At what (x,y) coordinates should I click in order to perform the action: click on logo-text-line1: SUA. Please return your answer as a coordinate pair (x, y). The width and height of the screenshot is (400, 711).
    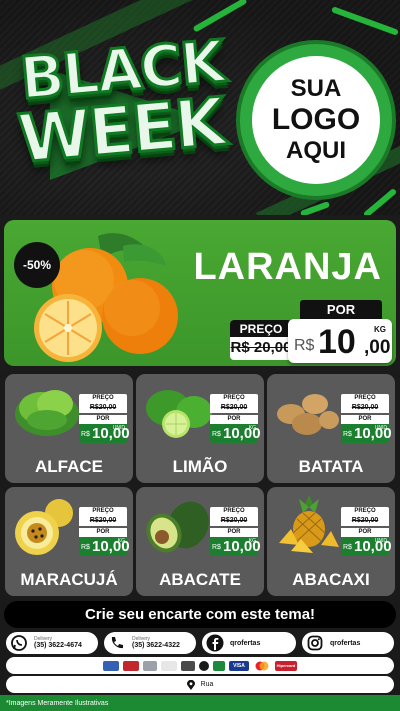
    Looking at the image, I should click on (316, 88).